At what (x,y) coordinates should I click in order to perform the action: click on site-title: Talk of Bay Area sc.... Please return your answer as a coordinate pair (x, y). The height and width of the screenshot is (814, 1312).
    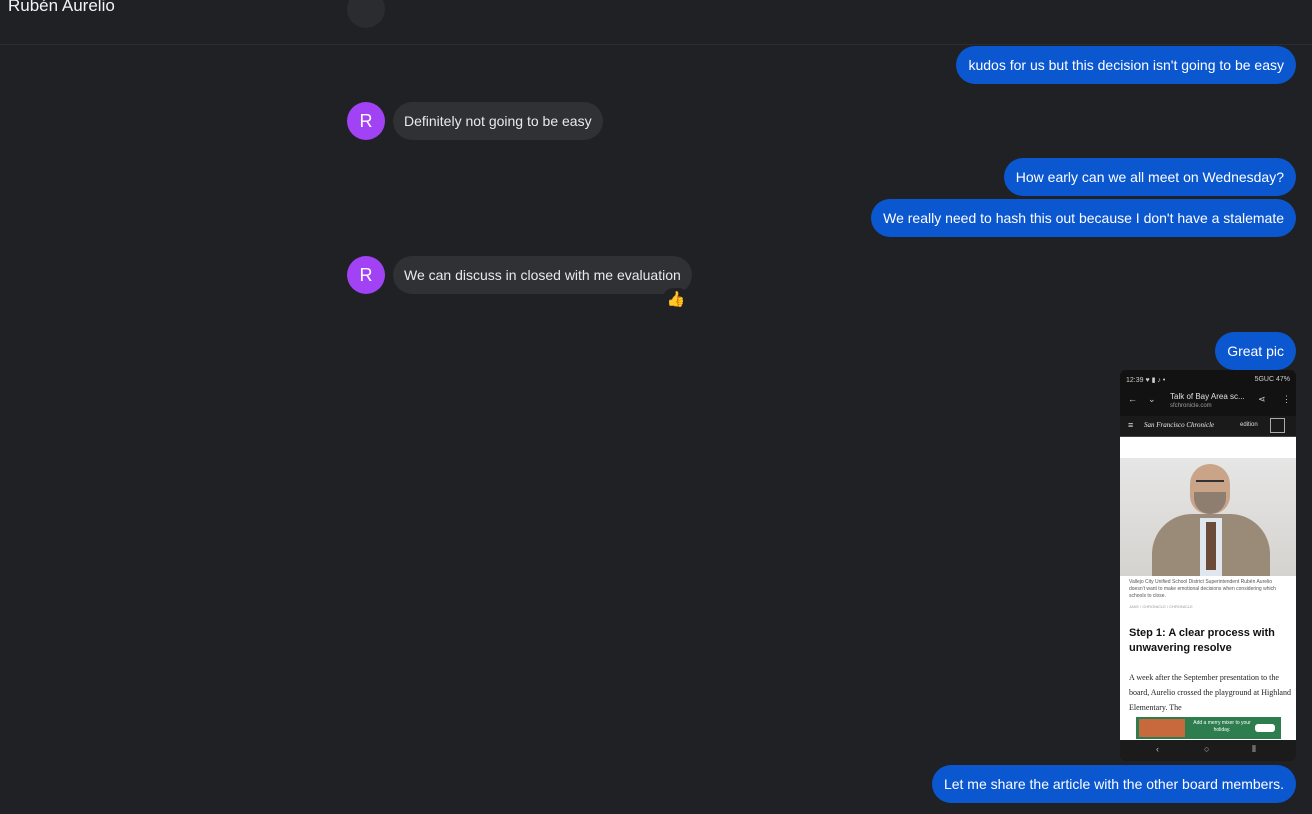
    Looking at the image, I should click on (1207, 396).